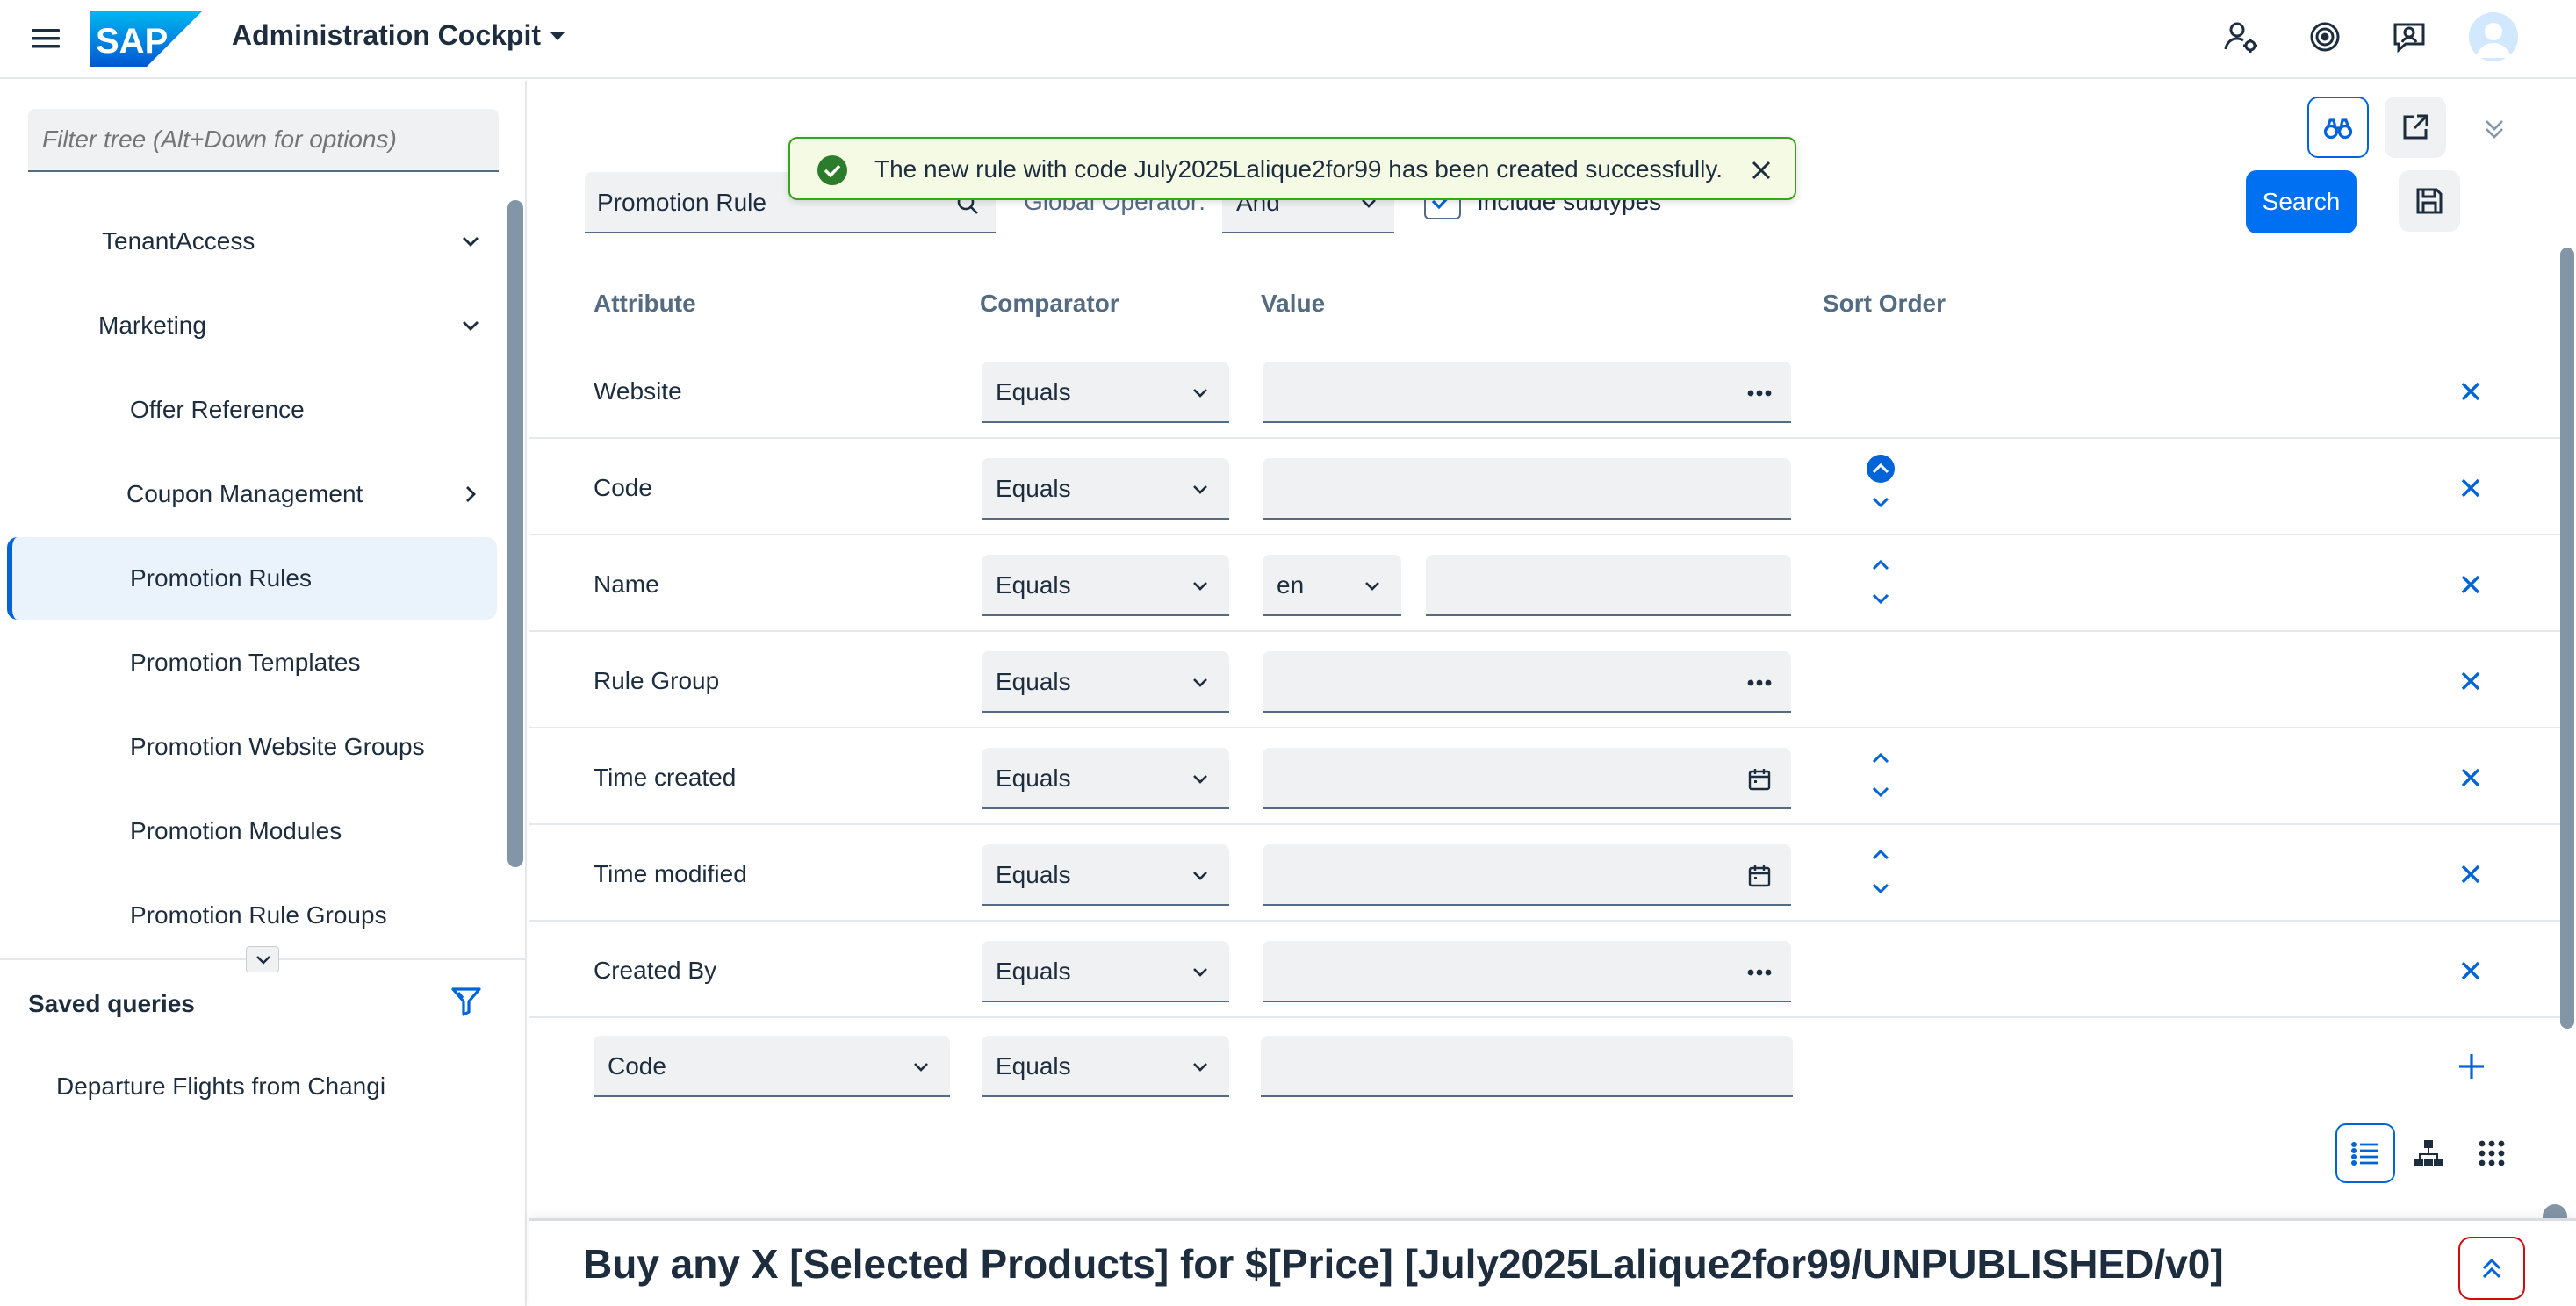 This screenshot has height=1306, width=2576. Describe the element at coordinates (1527, 1066) in the screenshot. I see `new-value-input` at that location.